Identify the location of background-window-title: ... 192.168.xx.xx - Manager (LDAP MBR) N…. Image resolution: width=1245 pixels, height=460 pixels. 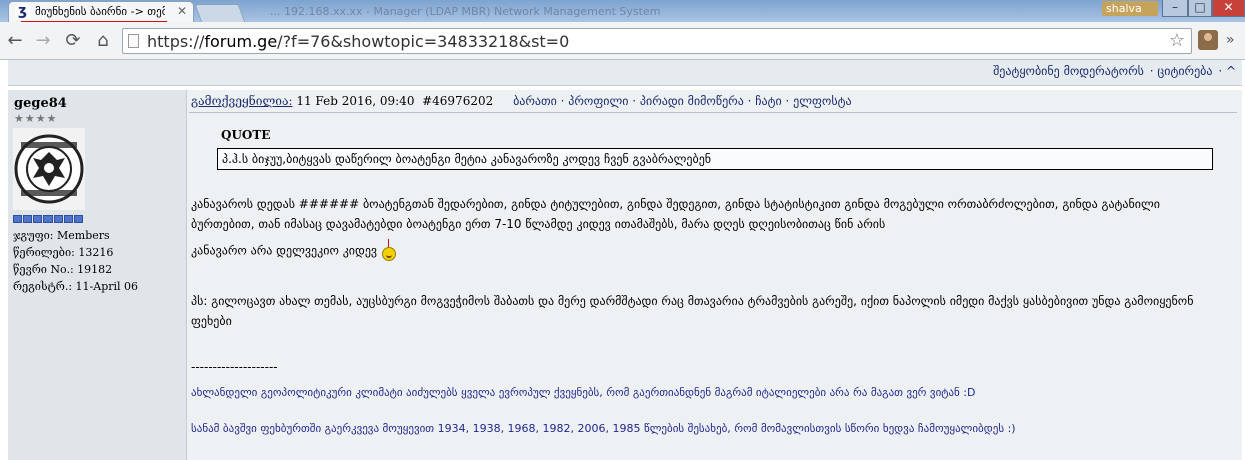
(465, 11).